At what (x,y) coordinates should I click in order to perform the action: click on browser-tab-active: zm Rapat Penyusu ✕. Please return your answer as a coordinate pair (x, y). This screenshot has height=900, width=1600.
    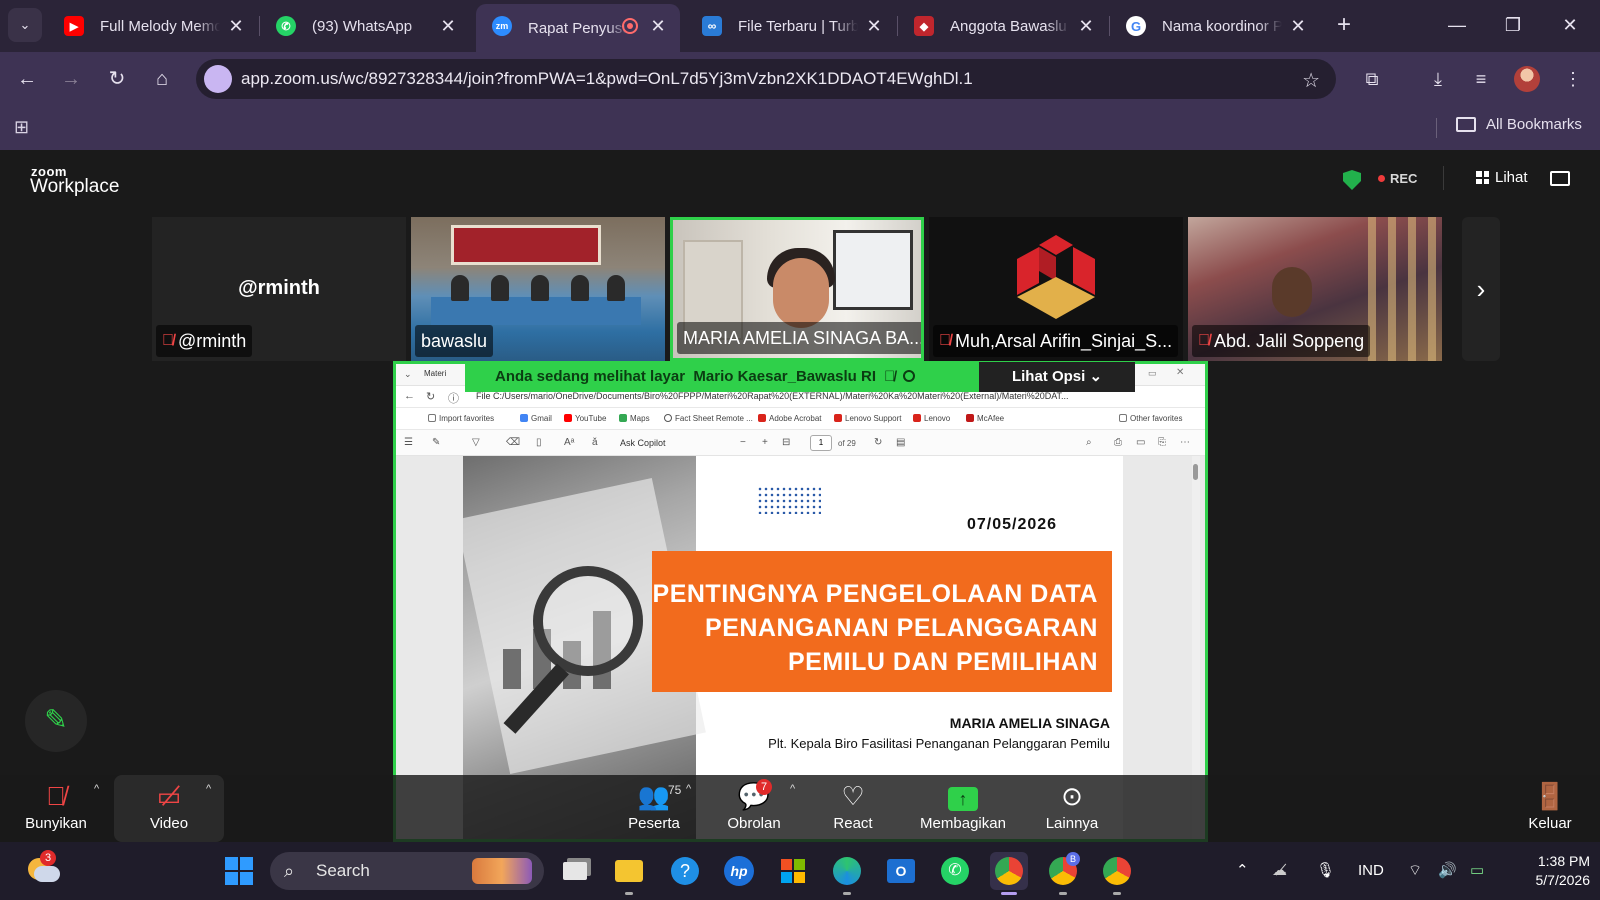
    Looking at the image, I should click on (578, 28).